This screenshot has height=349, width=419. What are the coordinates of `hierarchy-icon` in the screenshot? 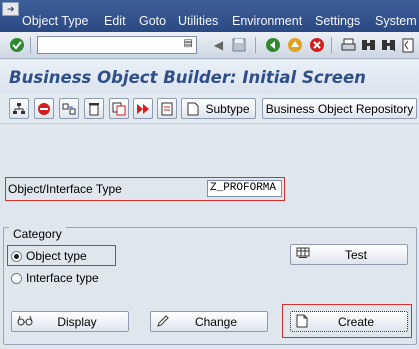 It's located at (19, 108).